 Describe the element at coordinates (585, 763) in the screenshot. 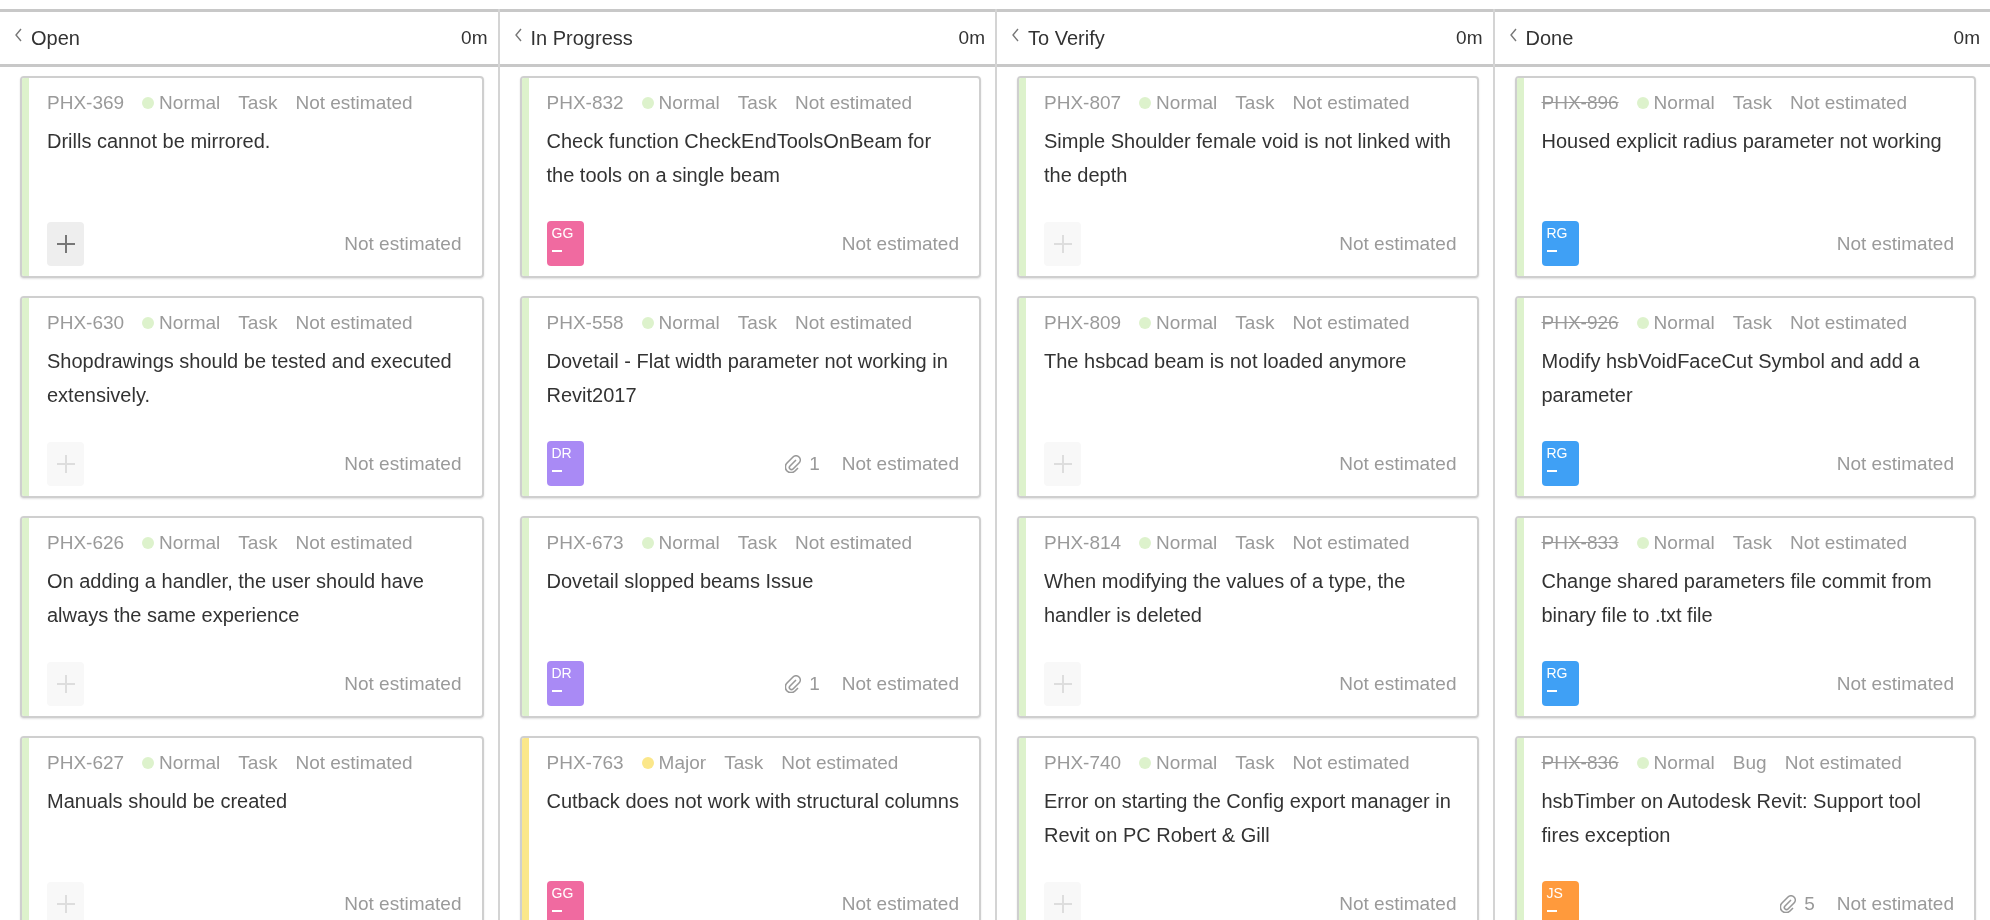

I see `issue-id: PHX-763` at that location.